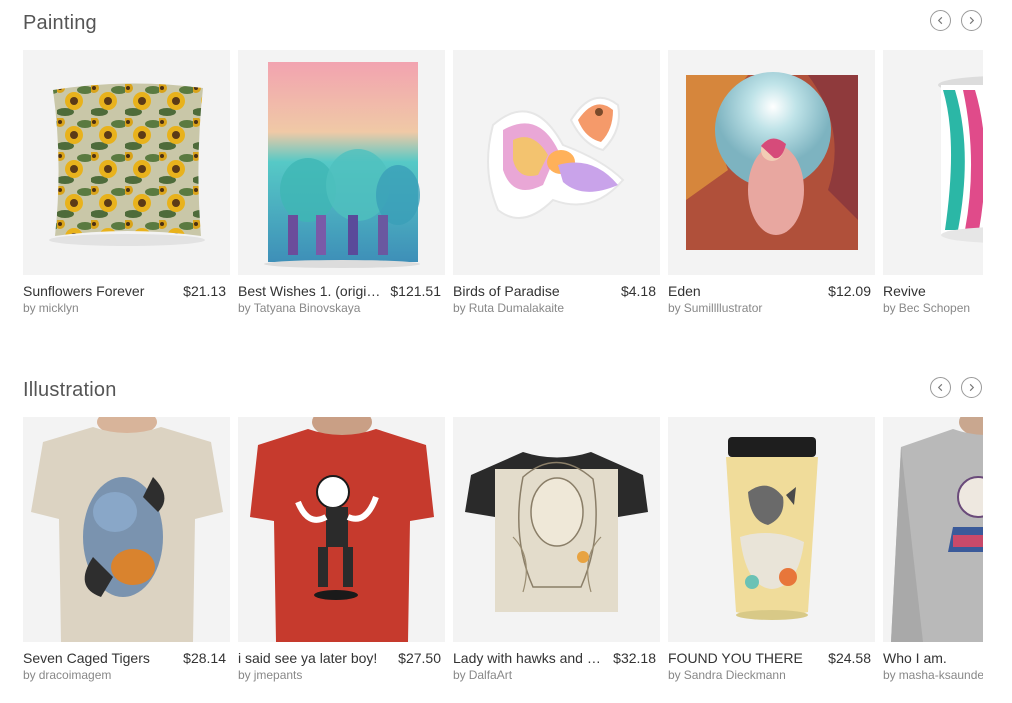 This screenshot has height=703, width=1012. I want to click on product-card: Who I am. by masha-ksaunde, so click(933, 552).